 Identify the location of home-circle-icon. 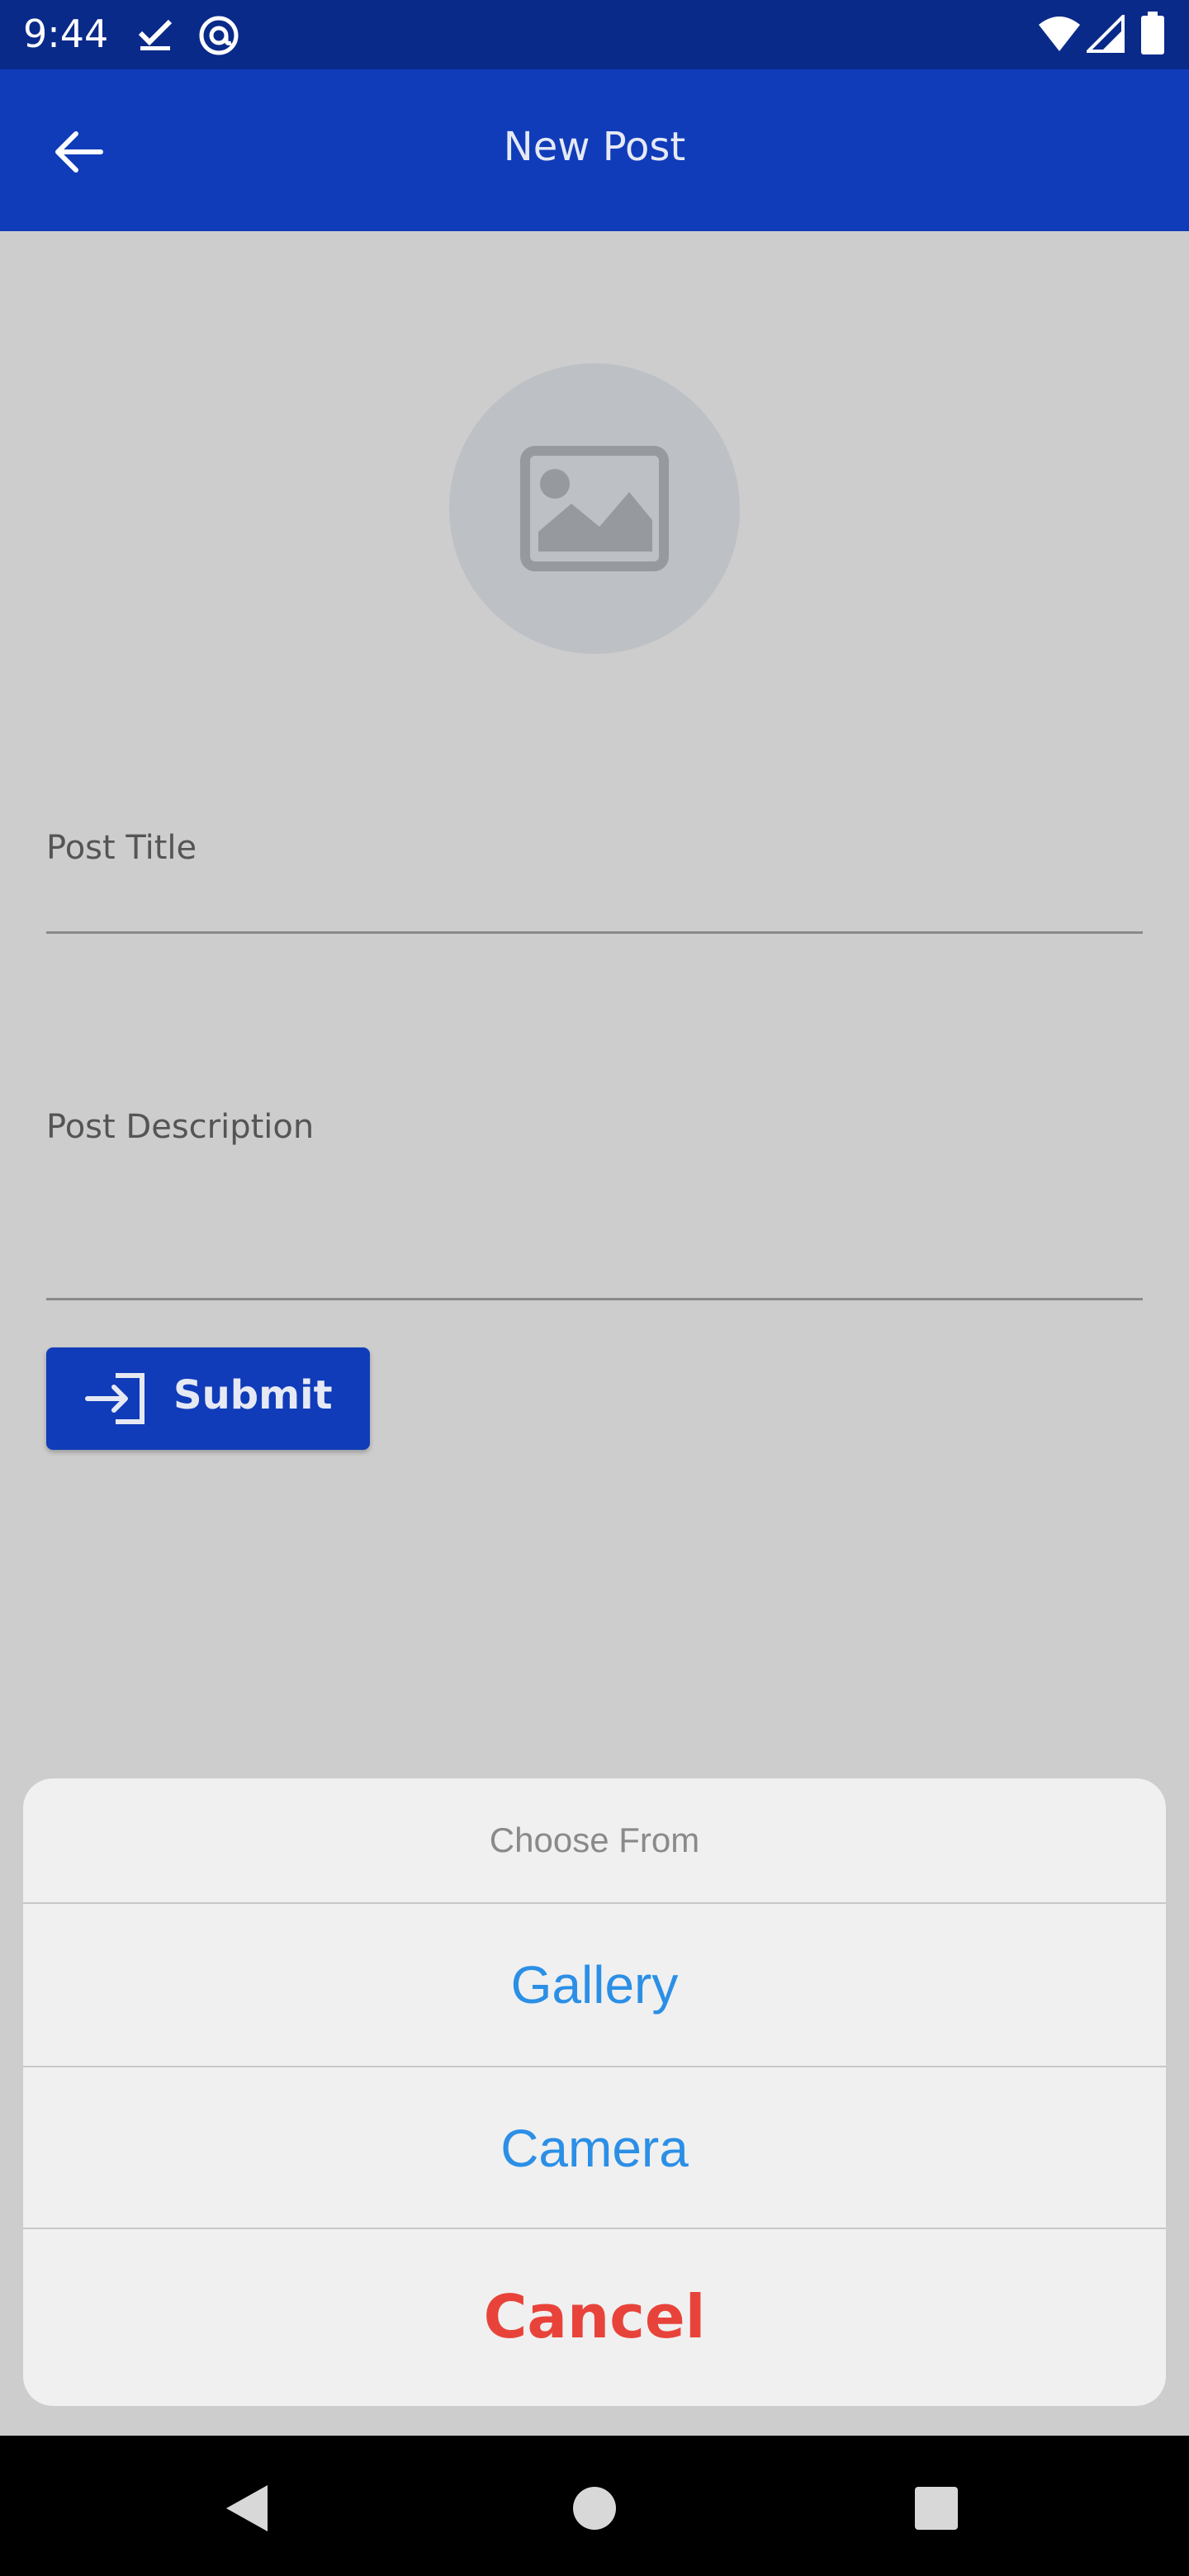
(594, 2508).